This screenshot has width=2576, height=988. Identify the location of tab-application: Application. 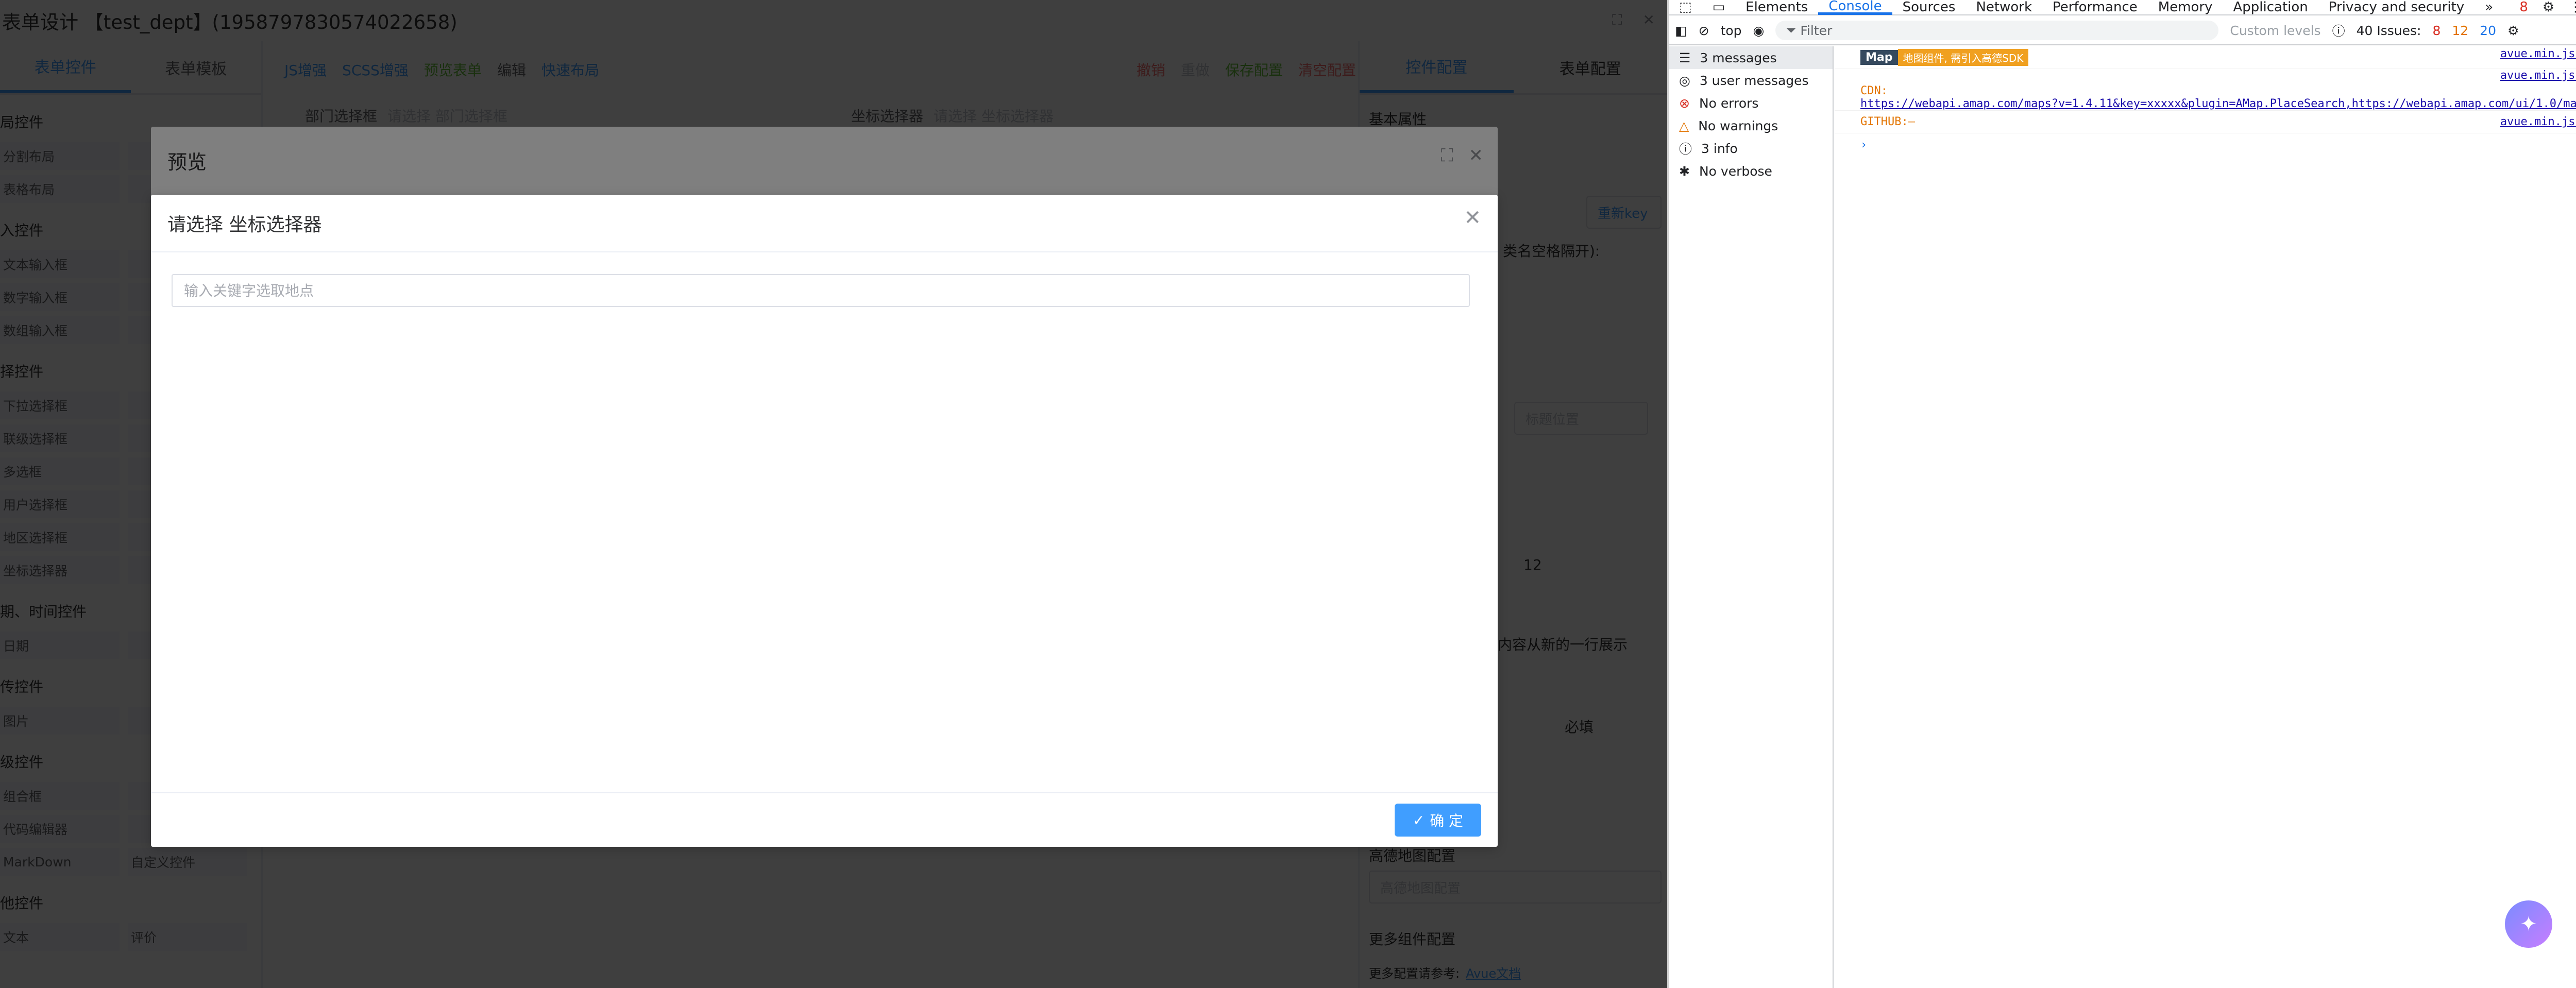
(2271, 7).